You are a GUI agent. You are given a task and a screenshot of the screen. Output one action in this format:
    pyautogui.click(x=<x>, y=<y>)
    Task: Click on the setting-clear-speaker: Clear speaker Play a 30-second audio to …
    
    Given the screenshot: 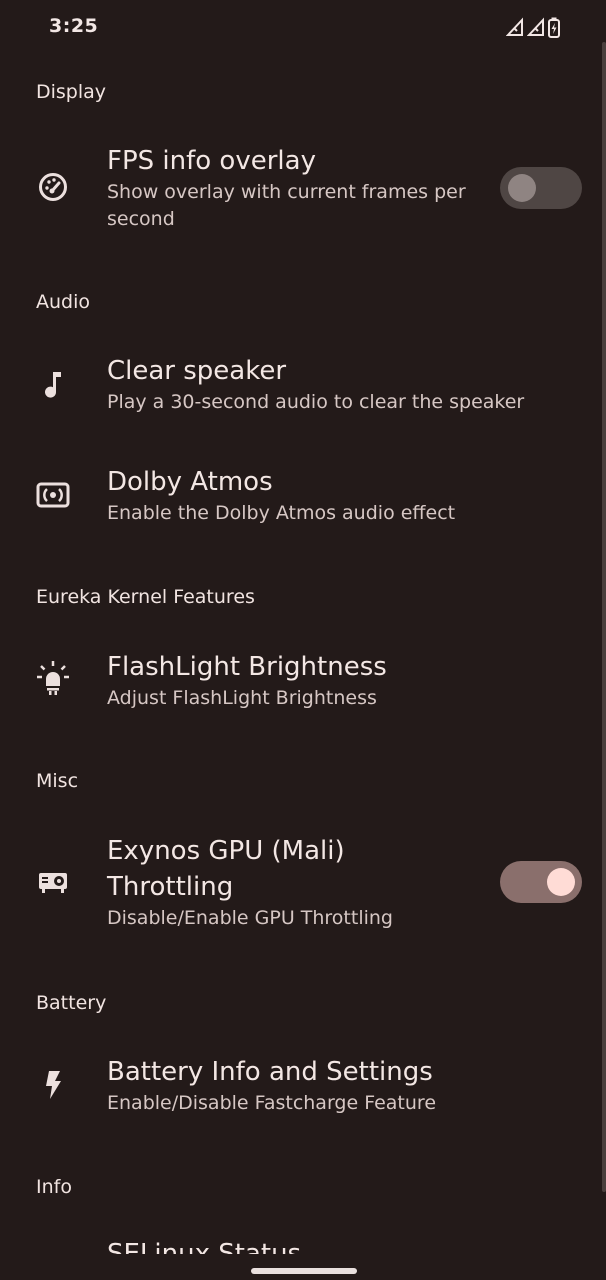 What is the action you would take?
    pyautogui.click(x=303, y=390)
    